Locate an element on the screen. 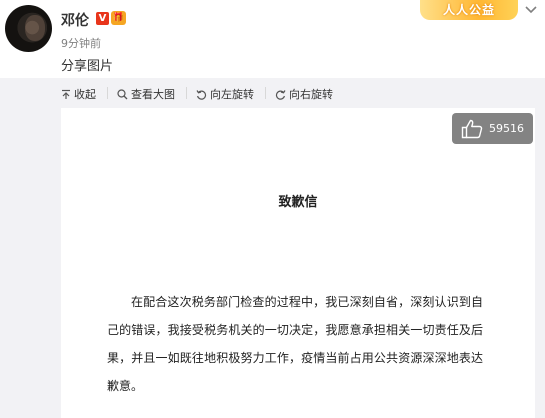  rotate-right-button: 向右旋转 is located at coordinates (304, 94).